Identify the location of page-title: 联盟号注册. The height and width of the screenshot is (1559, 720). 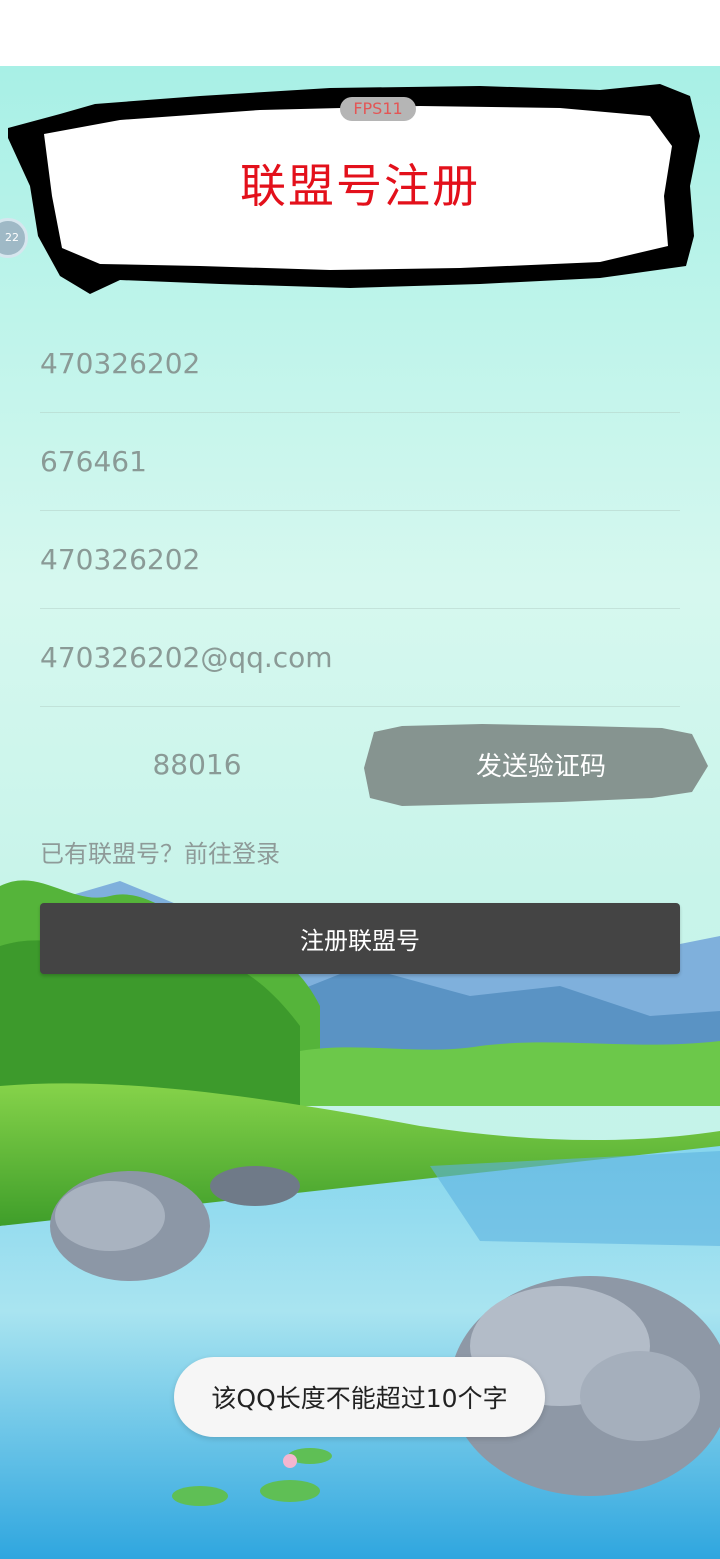
(360, 186).